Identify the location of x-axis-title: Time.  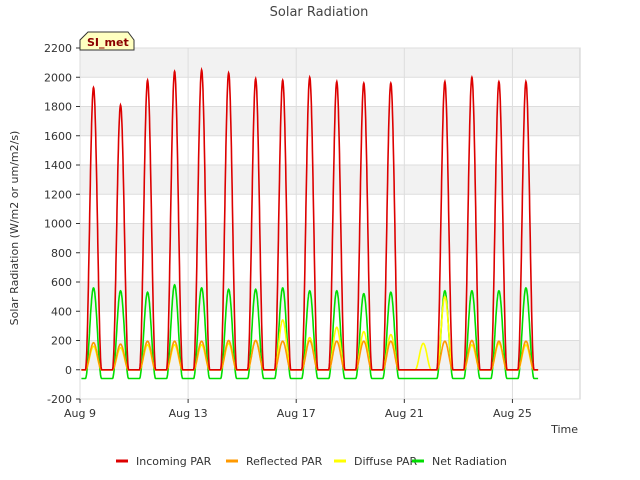
(564, 429).